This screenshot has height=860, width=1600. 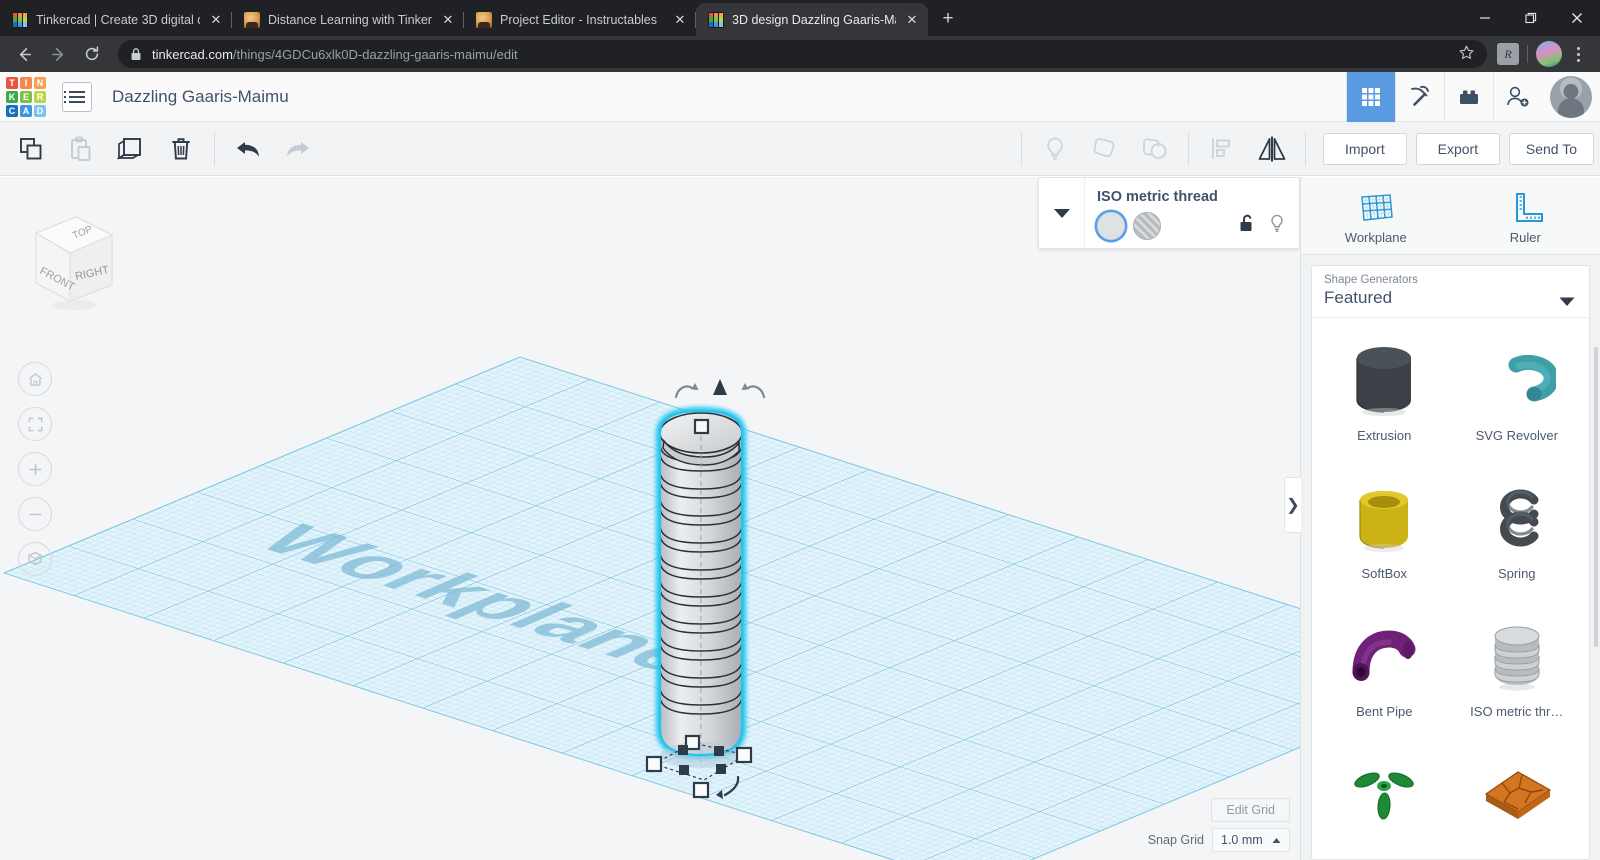 What do you see at coordinates (1517, 802) in the screenshot?
I see `shape-item-orange-stone-tile` at bounding box center [1517, 802].